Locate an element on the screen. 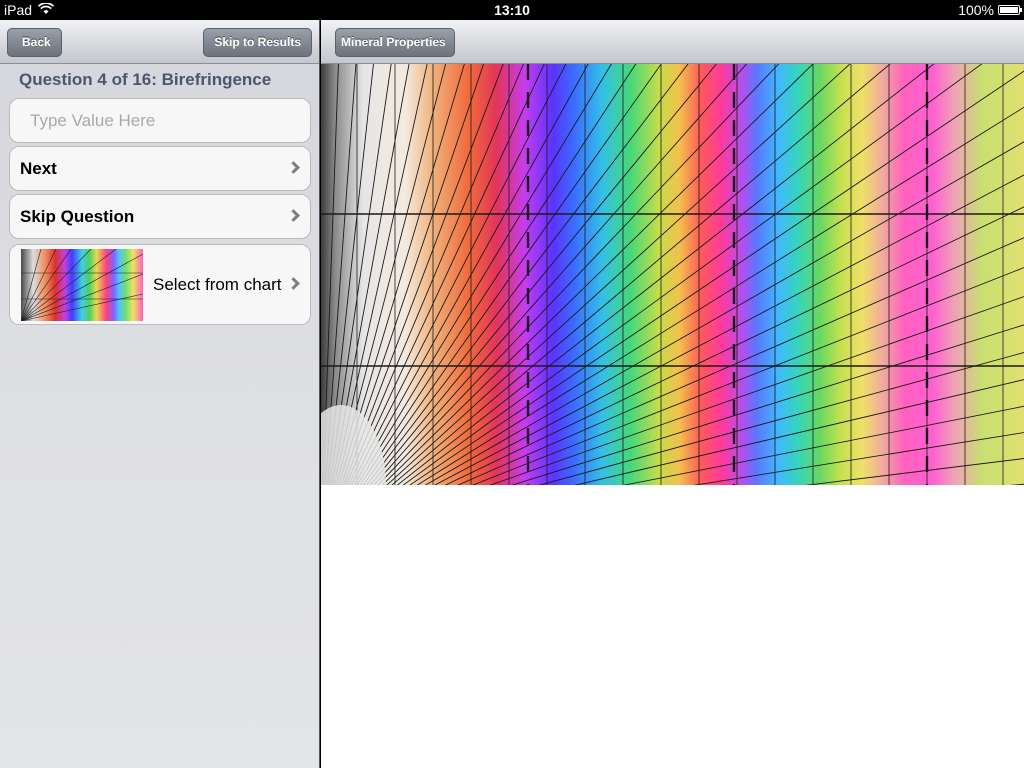 The height and width of the screenshot is (768, 1024). next-button: Next is located at coordinates (160, 168).